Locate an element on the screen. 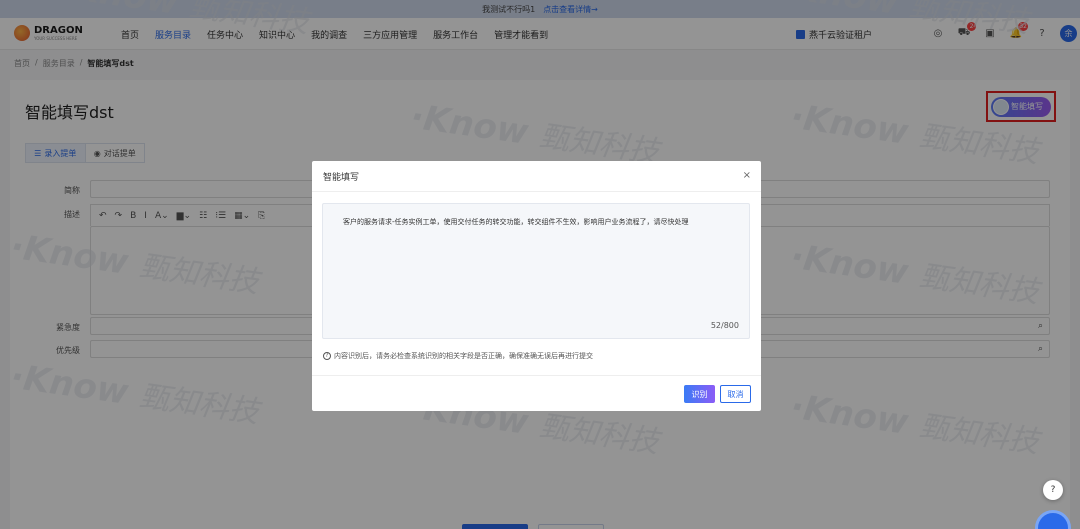 The image size is (1080, 529). dialog-title: 智能填写 is located at coordinates (341, 177).